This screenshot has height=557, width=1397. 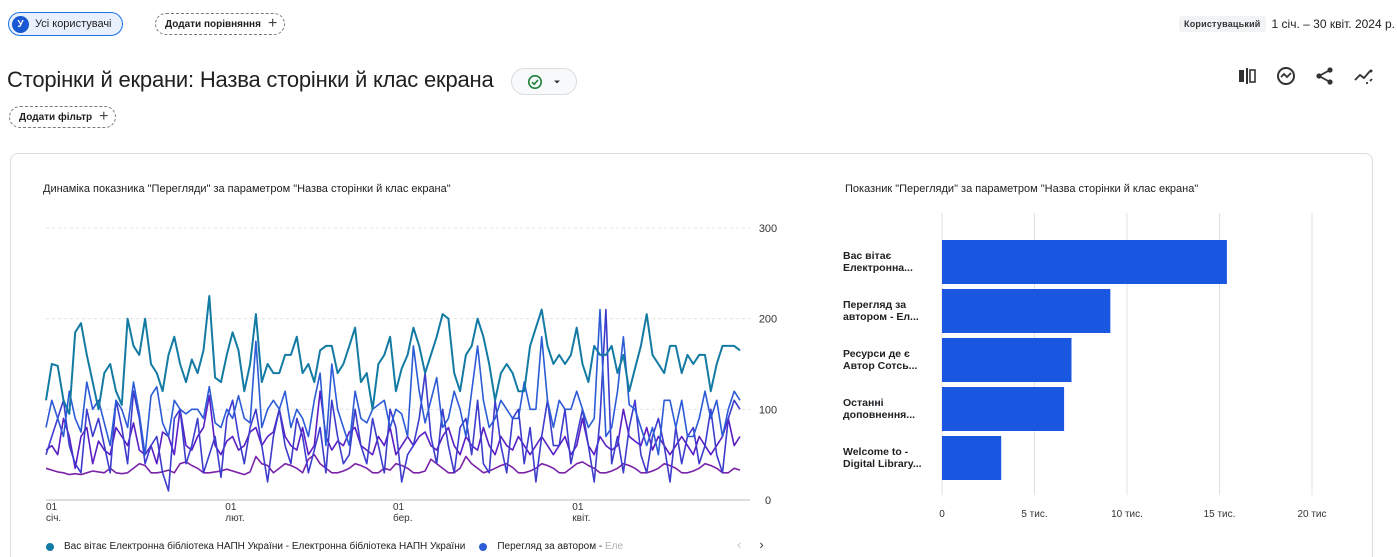 I want to click on x-tick-sublabel: квіт., so click(x=581, y=518).